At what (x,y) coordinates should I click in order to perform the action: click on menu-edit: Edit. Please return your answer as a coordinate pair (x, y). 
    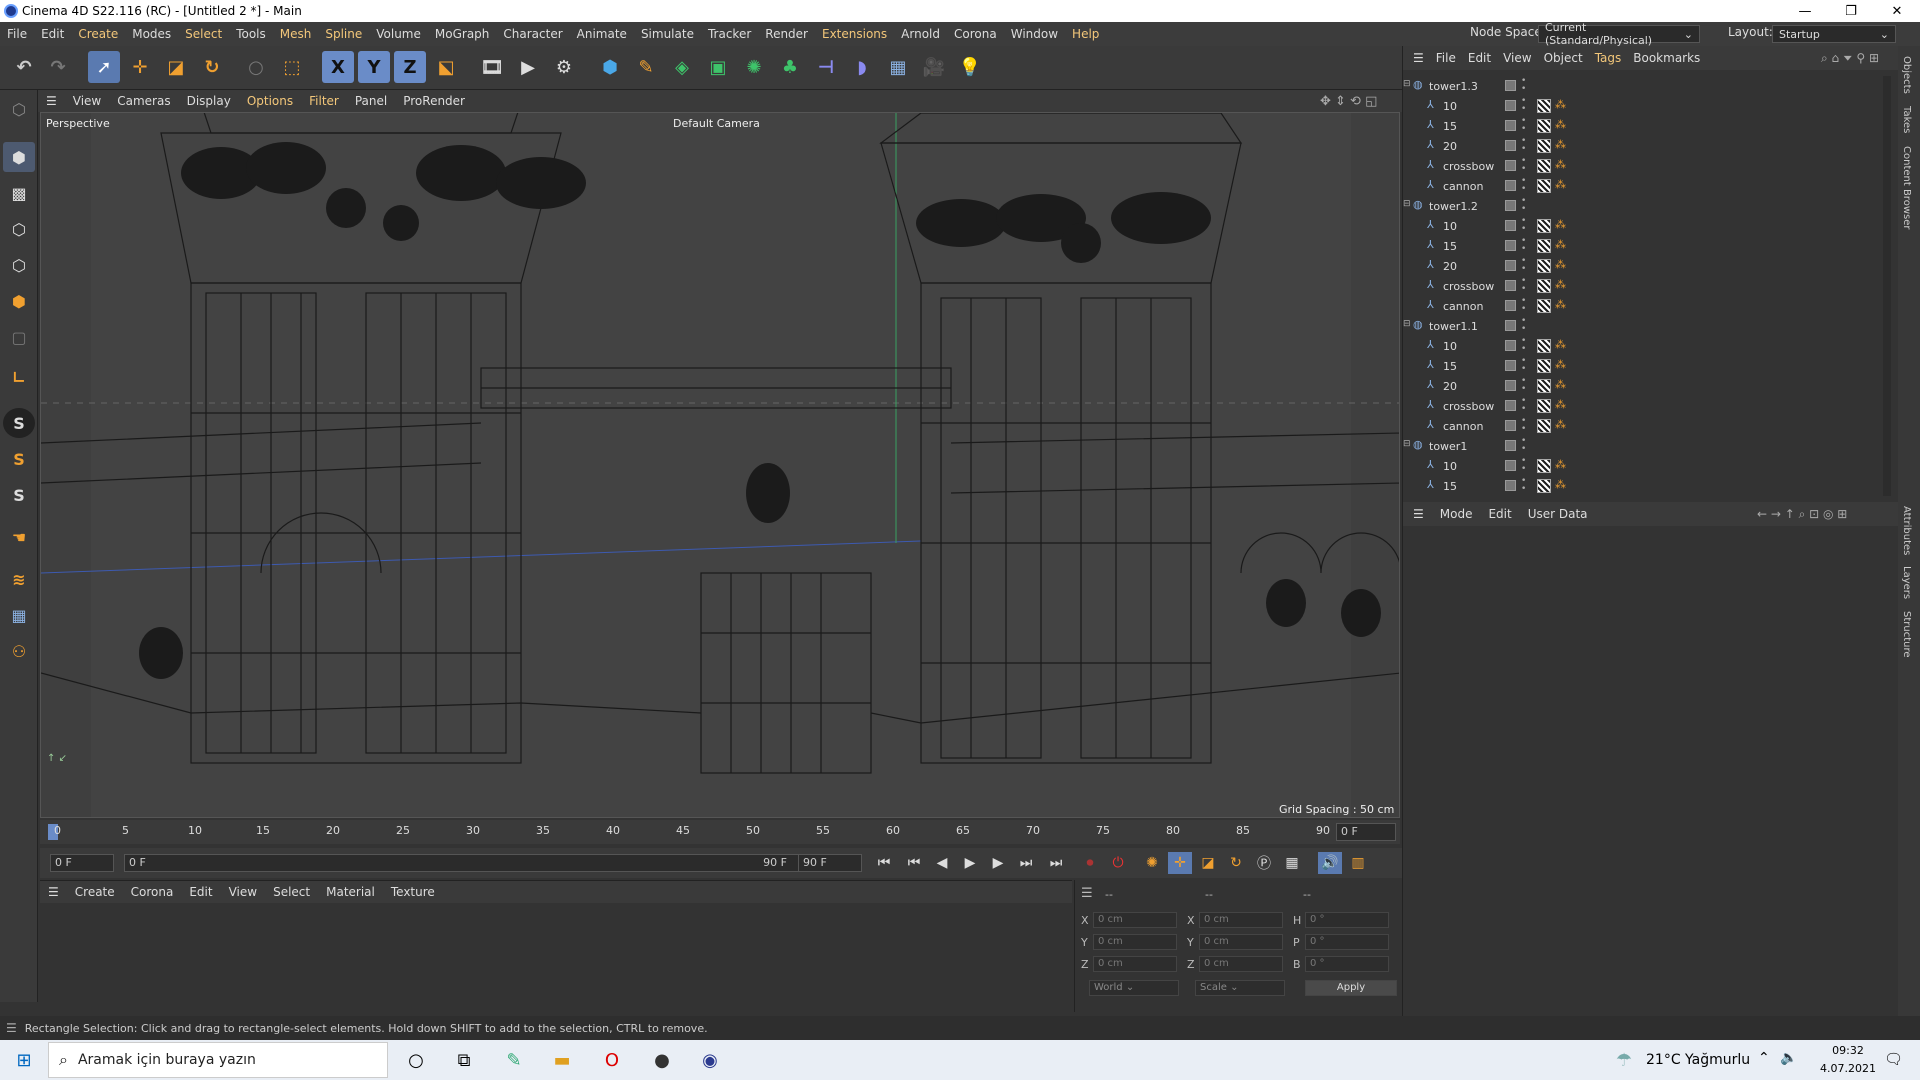
    Looking at the image, I should click on (52, 34).